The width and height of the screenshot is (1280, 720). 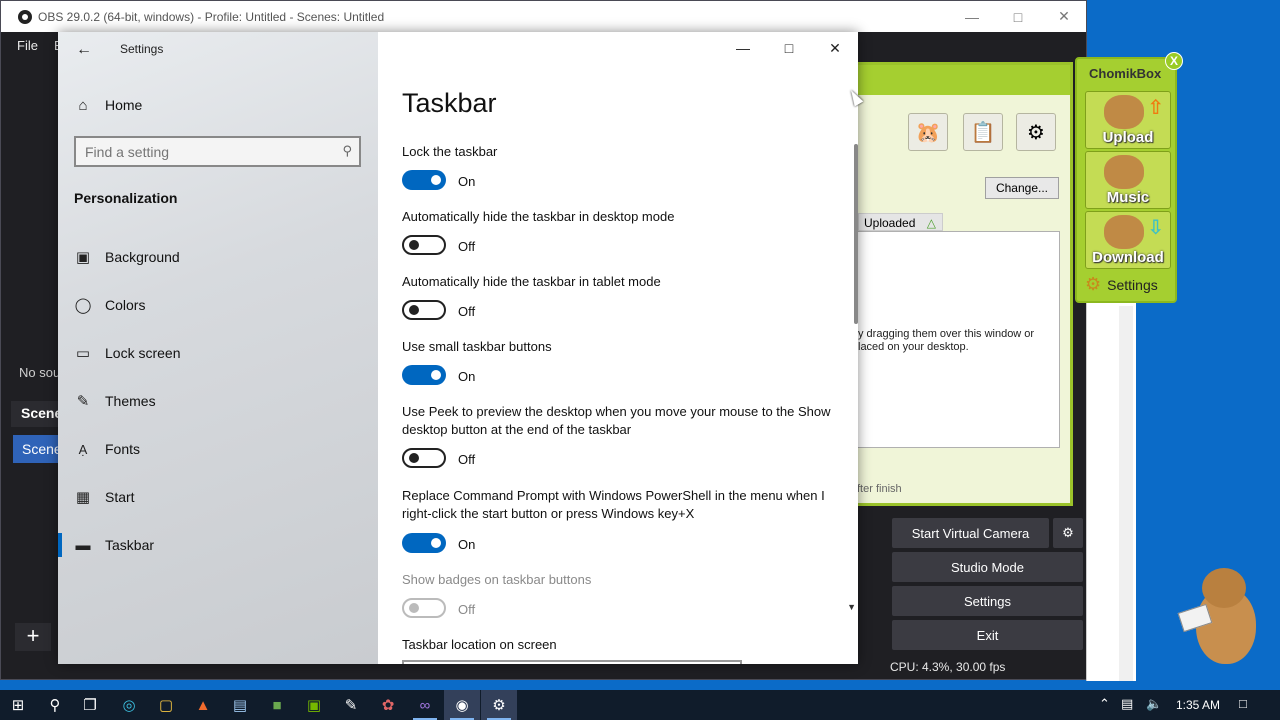 What do you see at coordinates (1018, 16) in the screenshot?
I see `obs-maximize-button: □` at bounding box center [1018, 16].